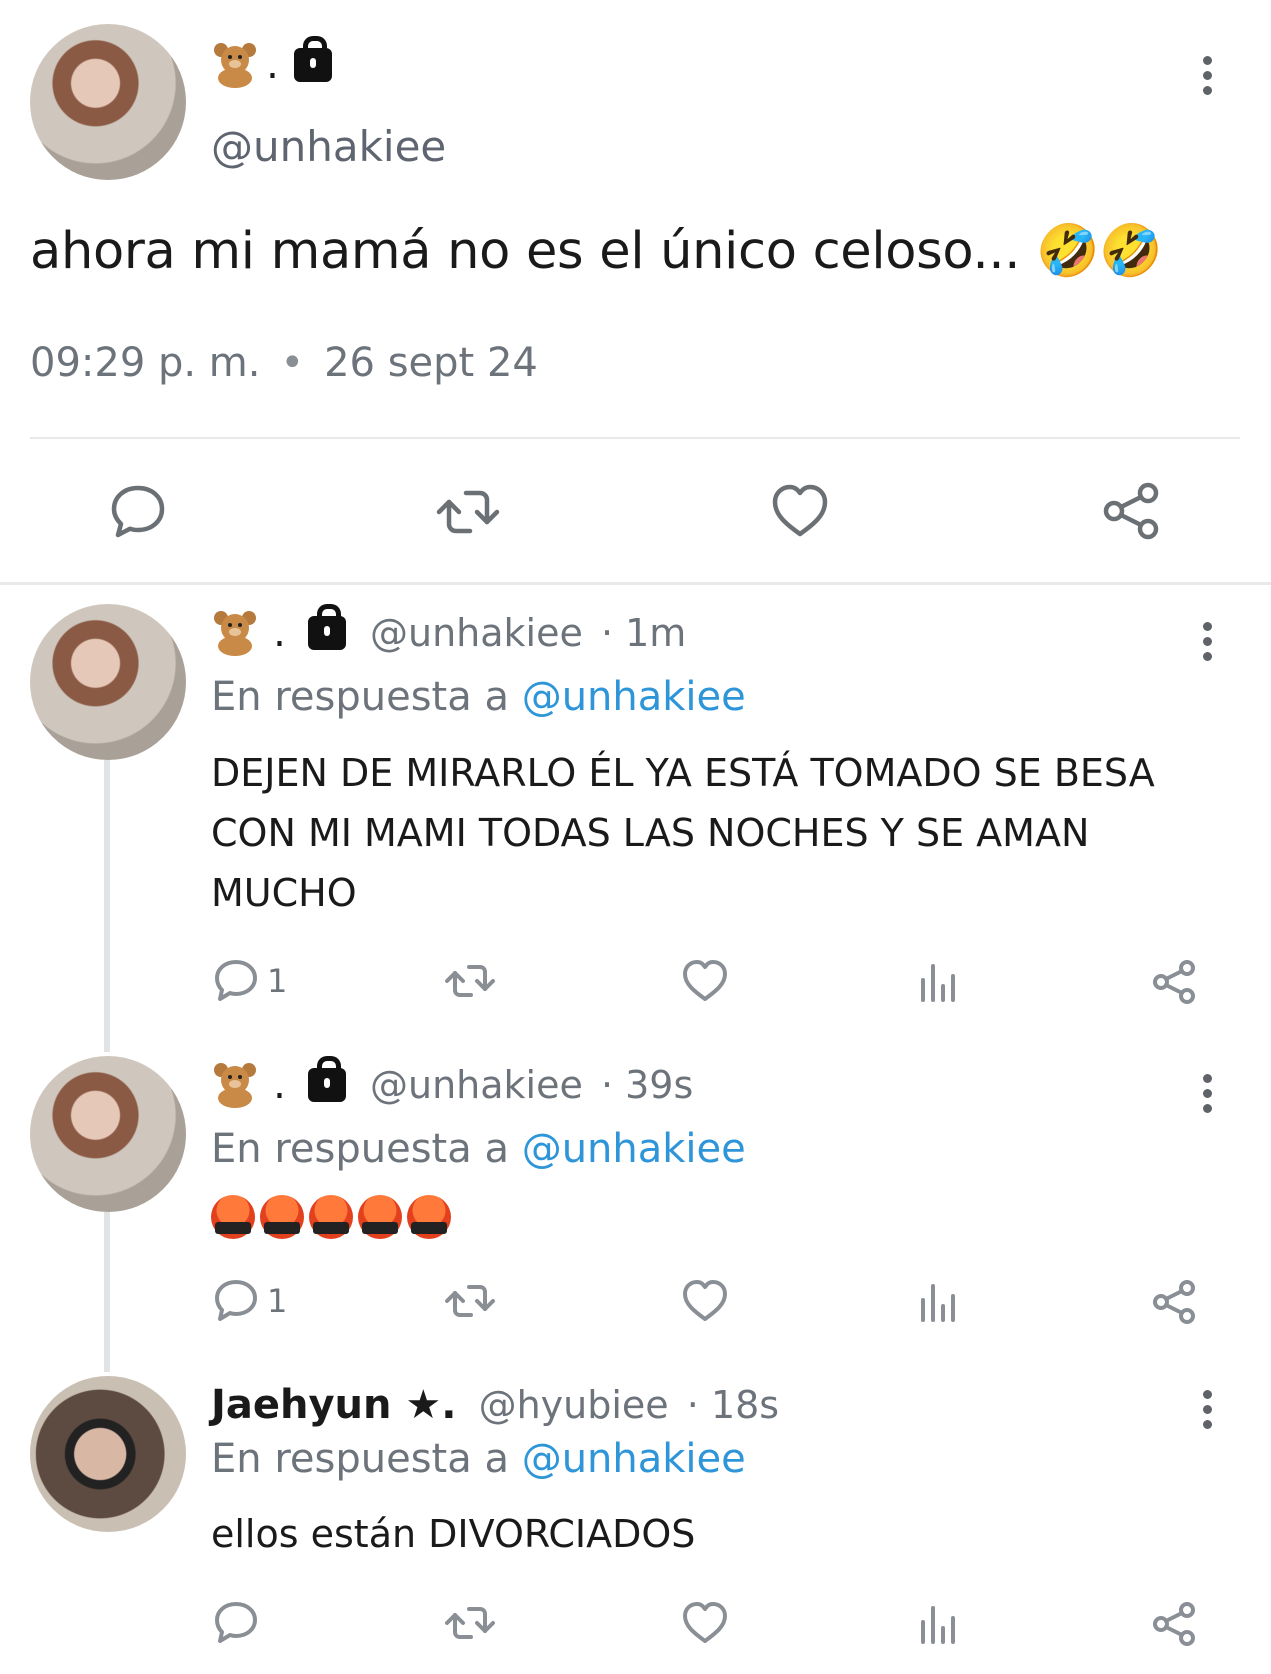 The image size is (1271, 1674). I want to click on tweet-date: 26 sept 24, so click(431, 363).